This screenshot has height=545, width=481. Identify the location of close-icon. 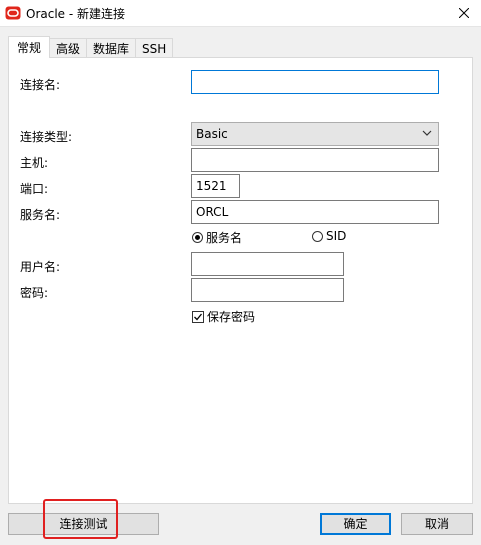
(464, 13).